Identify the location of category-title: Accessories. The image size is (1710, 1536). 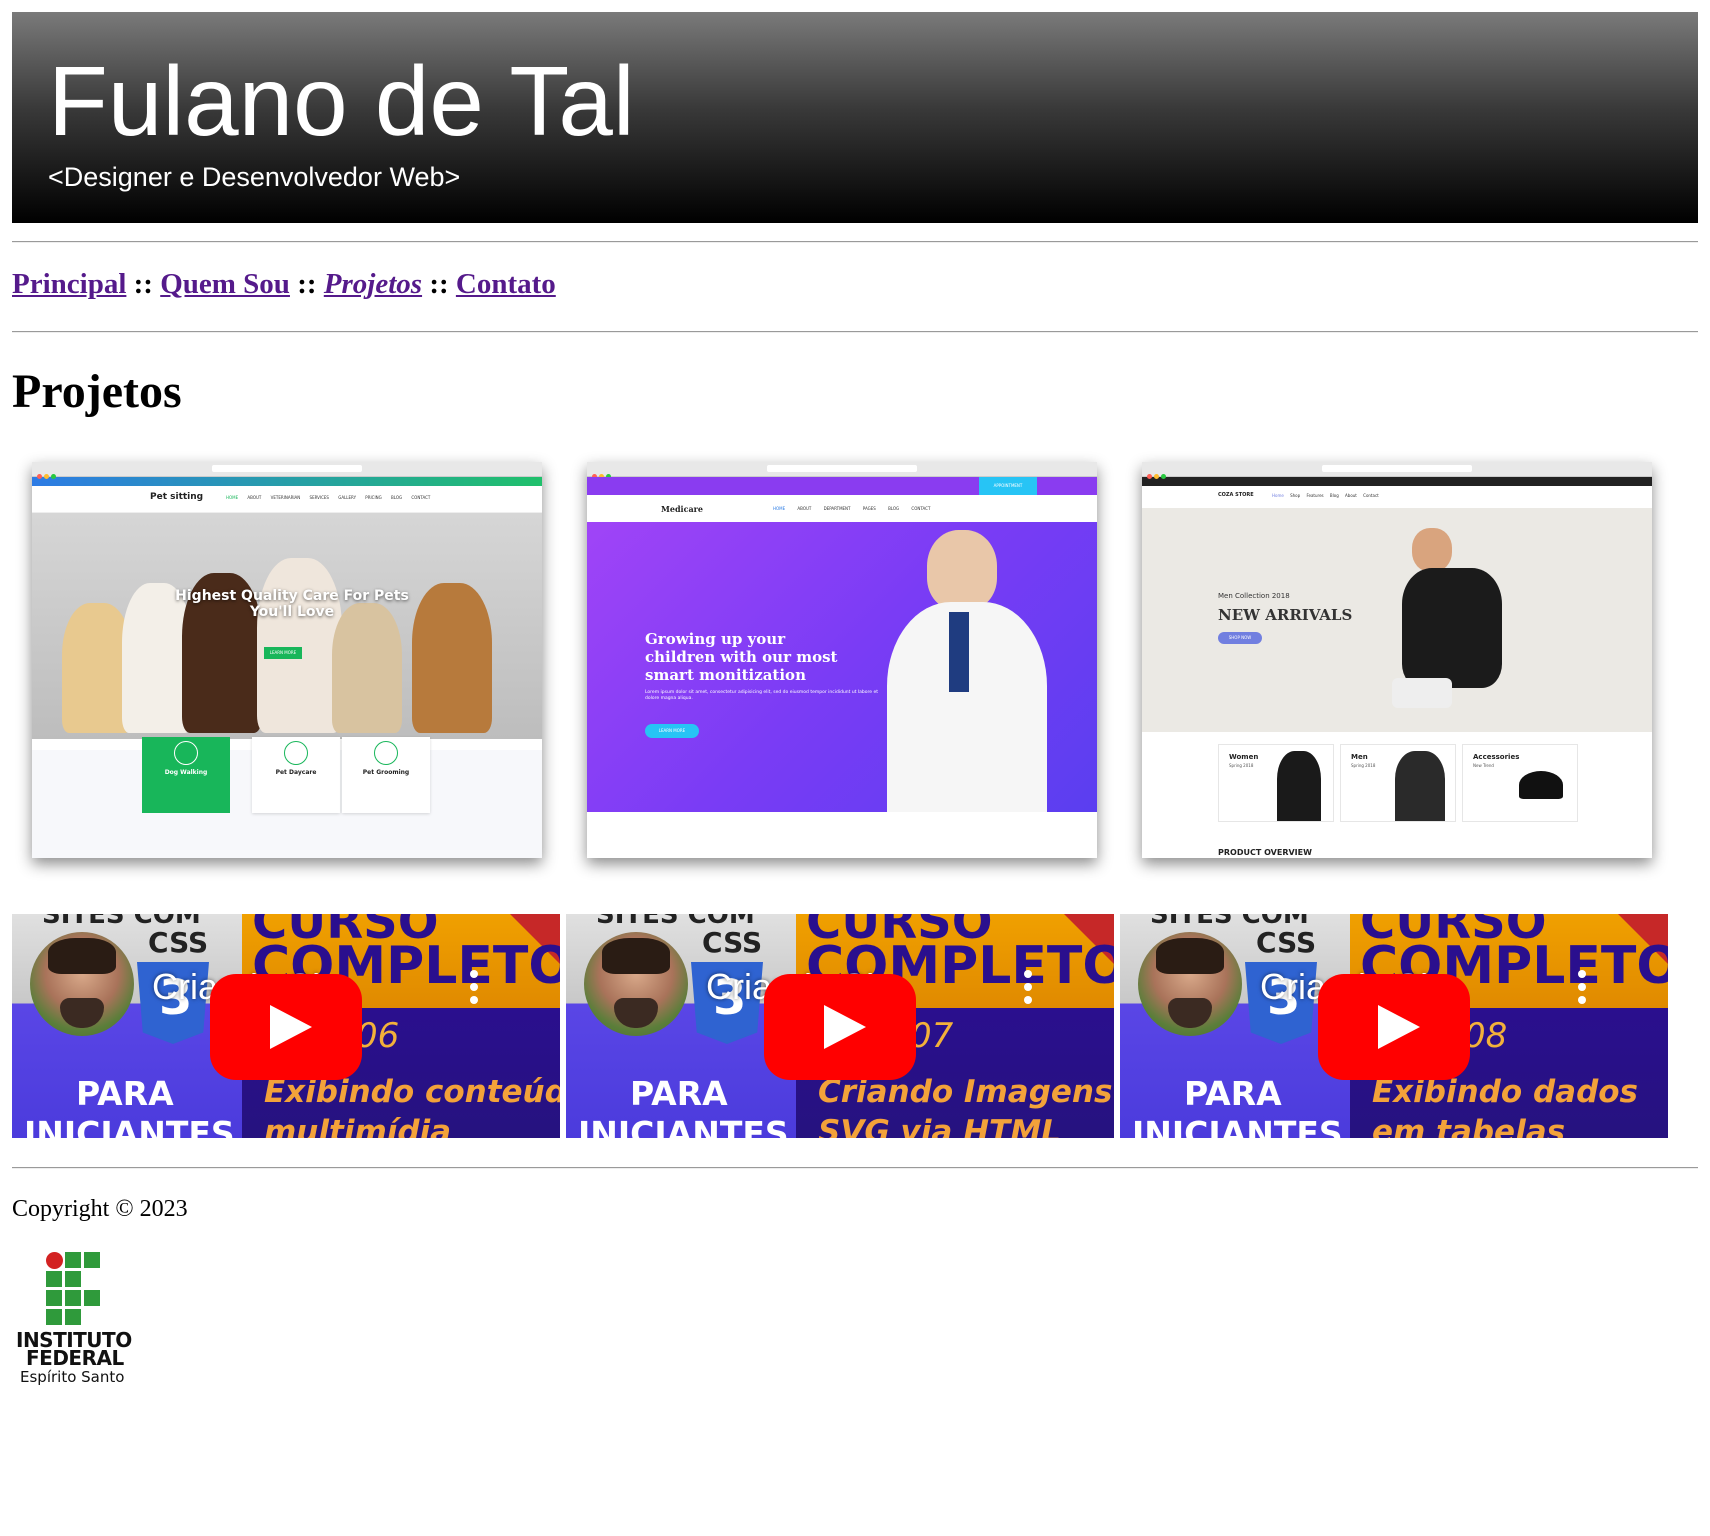
(1496, 757).